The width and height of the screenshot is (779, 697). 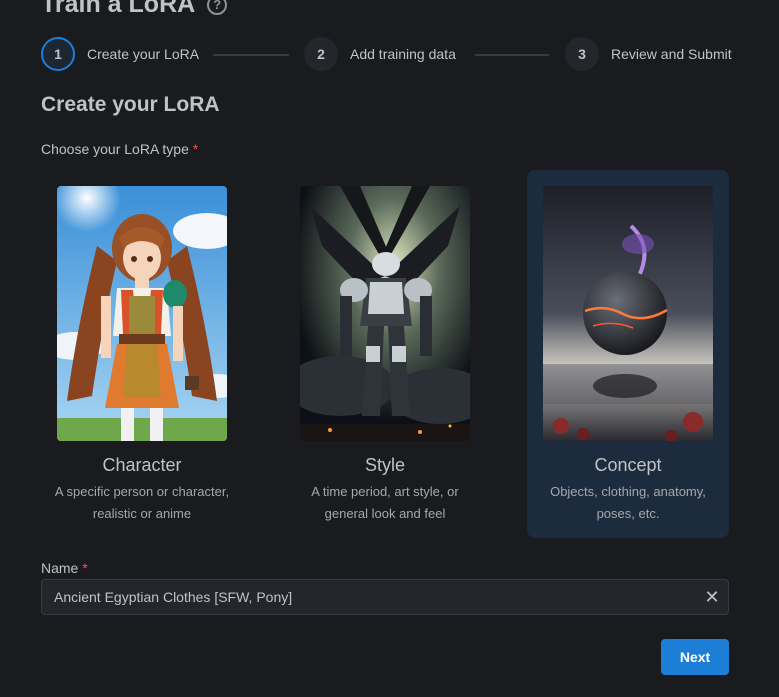 I want to click on character-preview-image, so click(x=142, y=313).